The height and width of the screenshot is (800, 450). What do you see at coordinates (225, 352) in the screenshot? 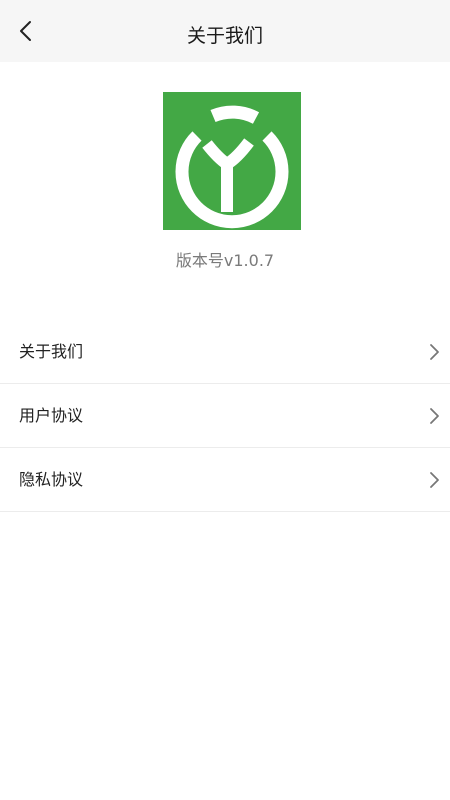
I see `menu-item-about-us: 关于我们` at bounding box center [225, 352].